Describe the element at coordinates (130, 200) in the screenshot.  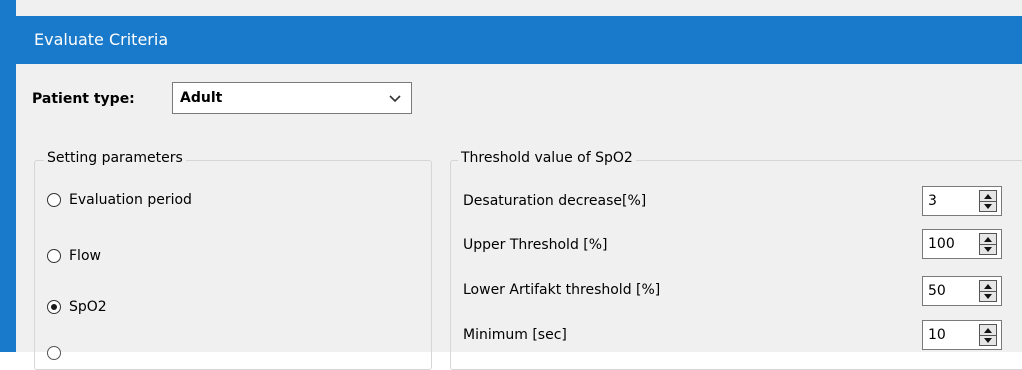
I see `radio-label: Evaluation period` at that location.